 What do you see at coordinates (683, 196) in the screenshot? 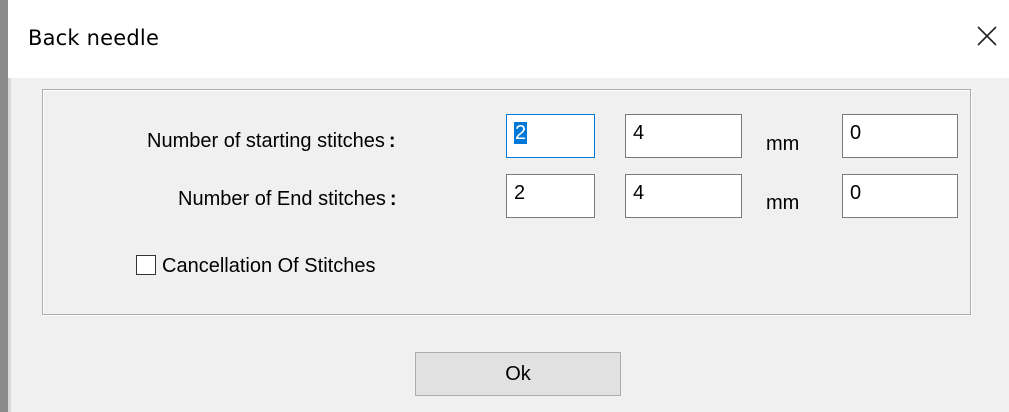
I see `end-stitches-length-input: 4` at bounding box center [683, 196].